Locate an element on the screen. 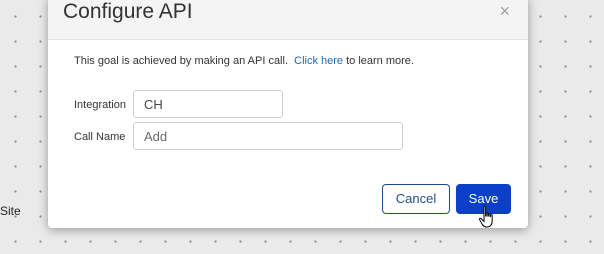 The height and width of the screenshot is (254, 604). learn-more-link: Click here is located at coordinates (318, 61).